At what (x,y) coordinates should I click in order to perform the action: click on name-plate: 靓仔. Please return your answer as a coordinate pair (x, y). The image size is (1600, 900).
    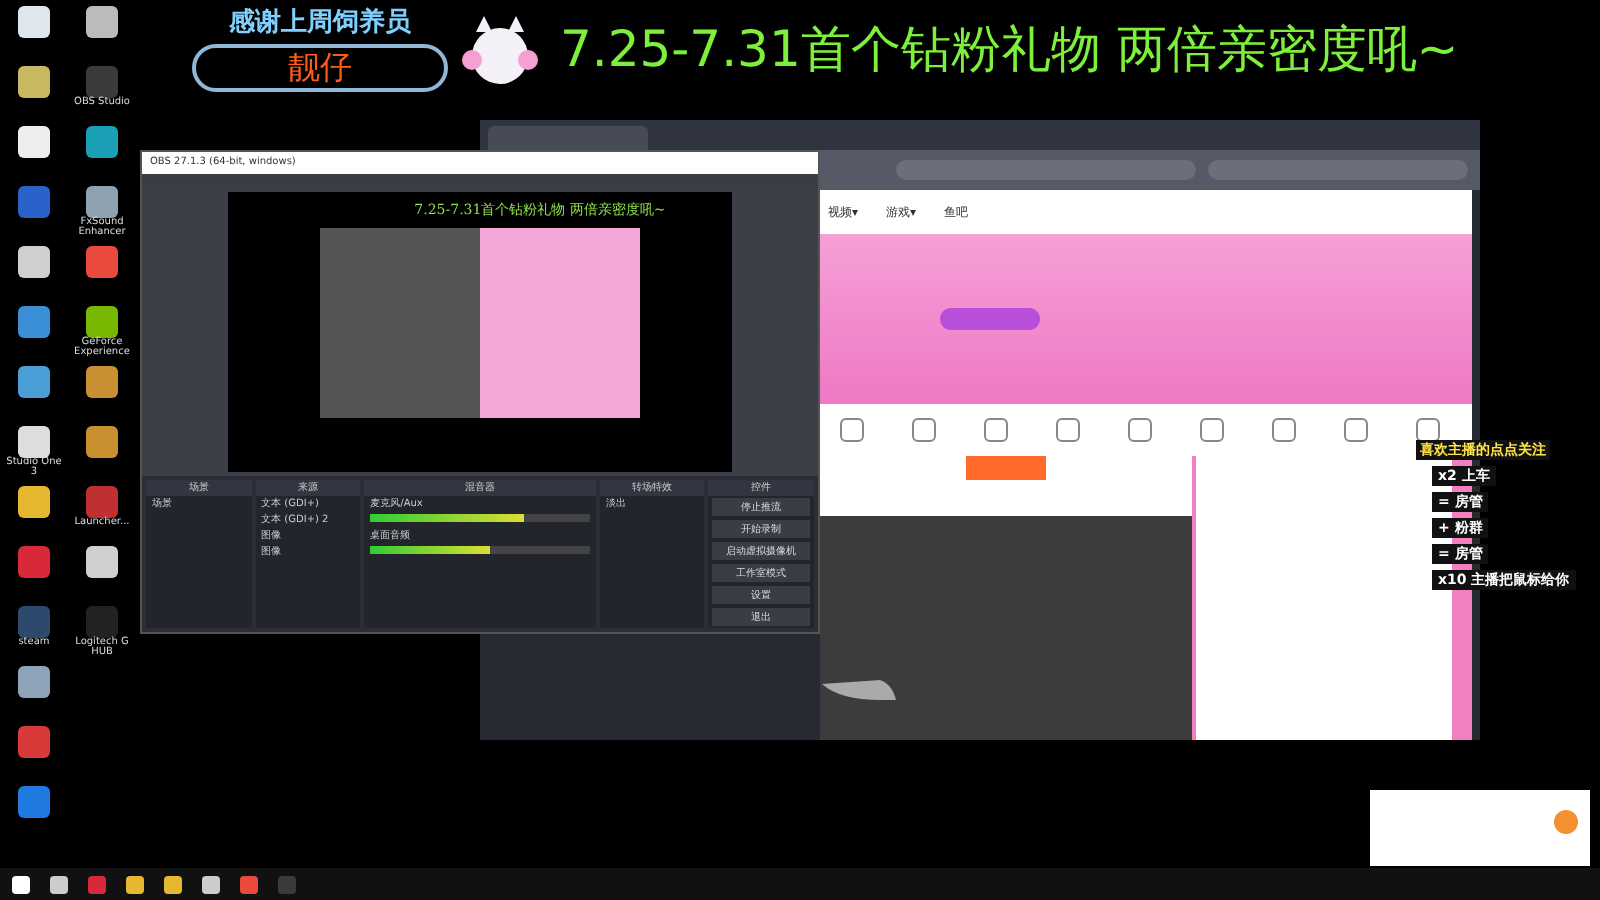
    Looking at the image, I should click on (320, 68).